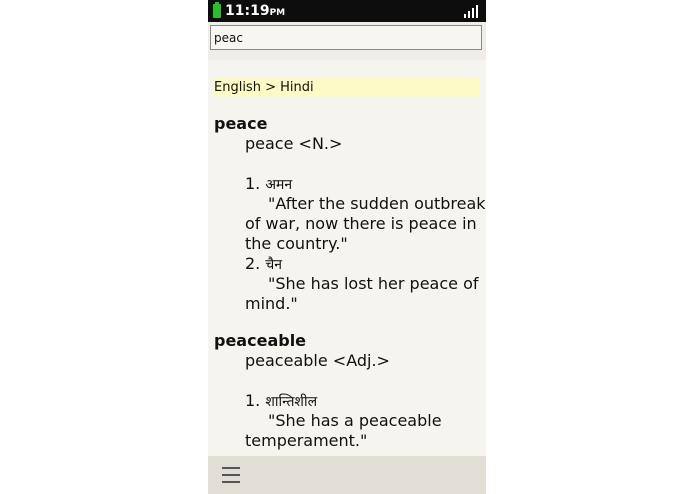 The height and width of the screenshot is (494, 695). I want to click on sense-line: 1. शान्तिशील, so click(281, 401).